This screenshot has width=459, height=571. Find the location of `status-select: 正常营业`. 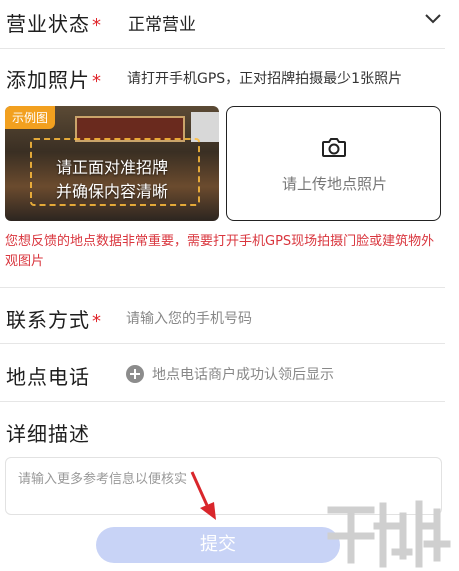

status-select: 正常营业 is located at coordinates (162, 22).